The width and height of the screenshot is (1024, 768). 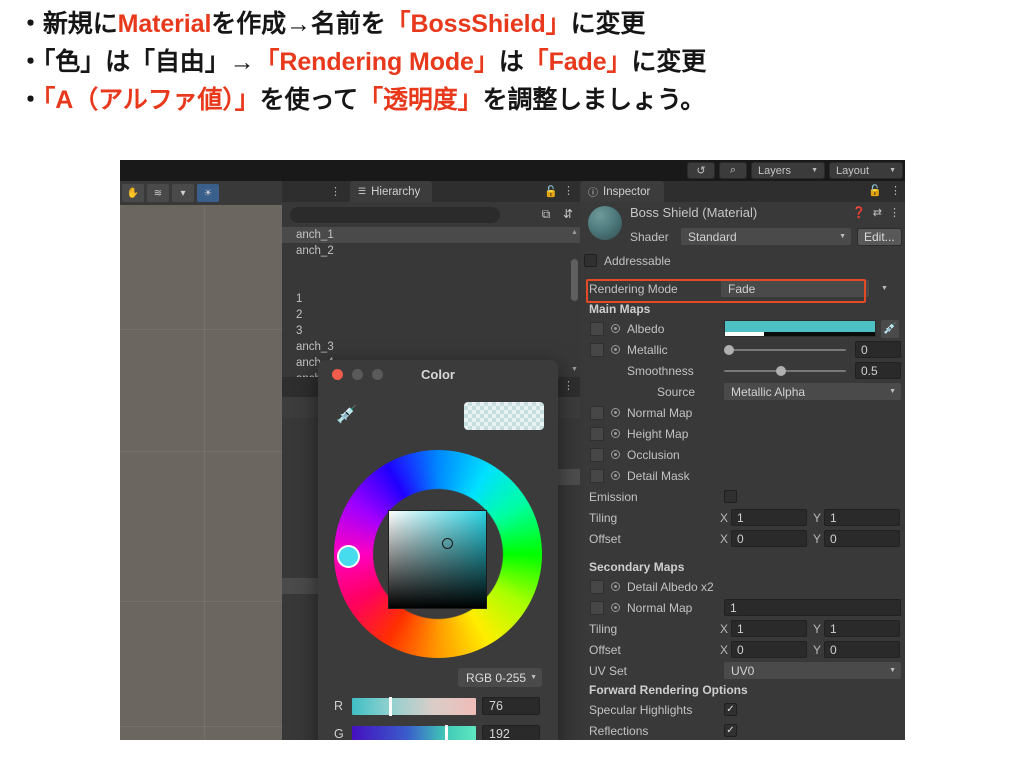 What do you see at coordinates (800, 328) in the screenshot?
I see `albedo-color-swatch` at bounding box center [800, 328].